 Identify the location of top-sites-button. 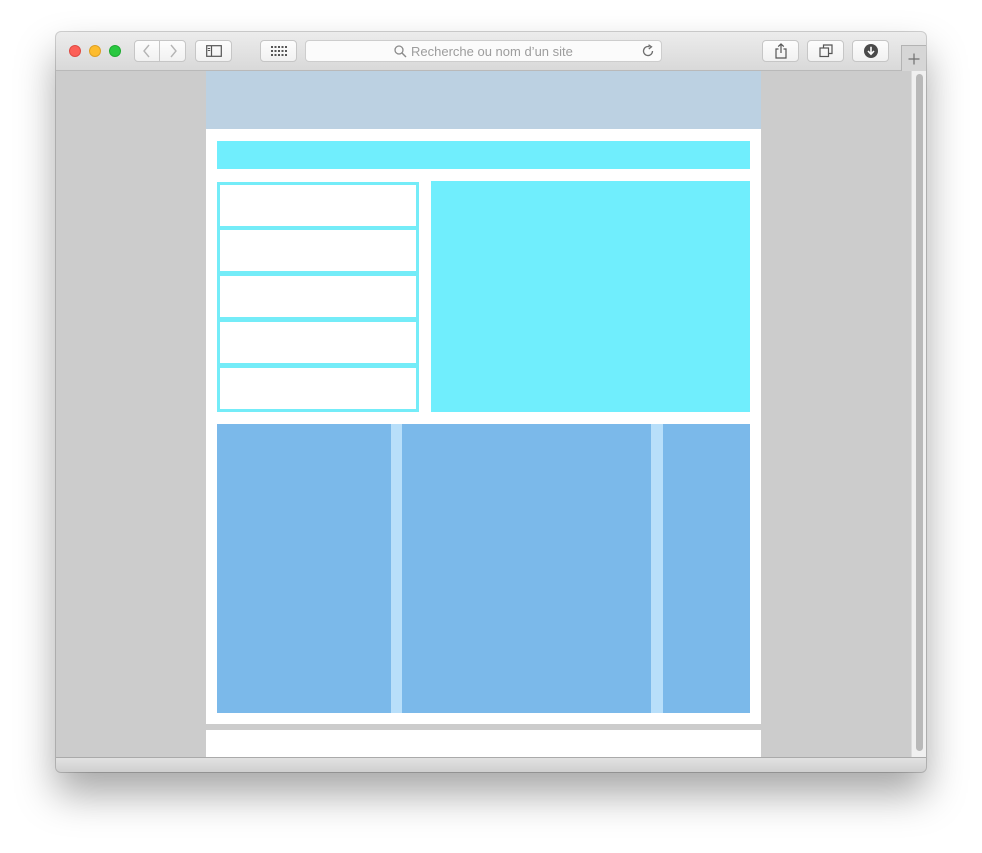
(278, 51).